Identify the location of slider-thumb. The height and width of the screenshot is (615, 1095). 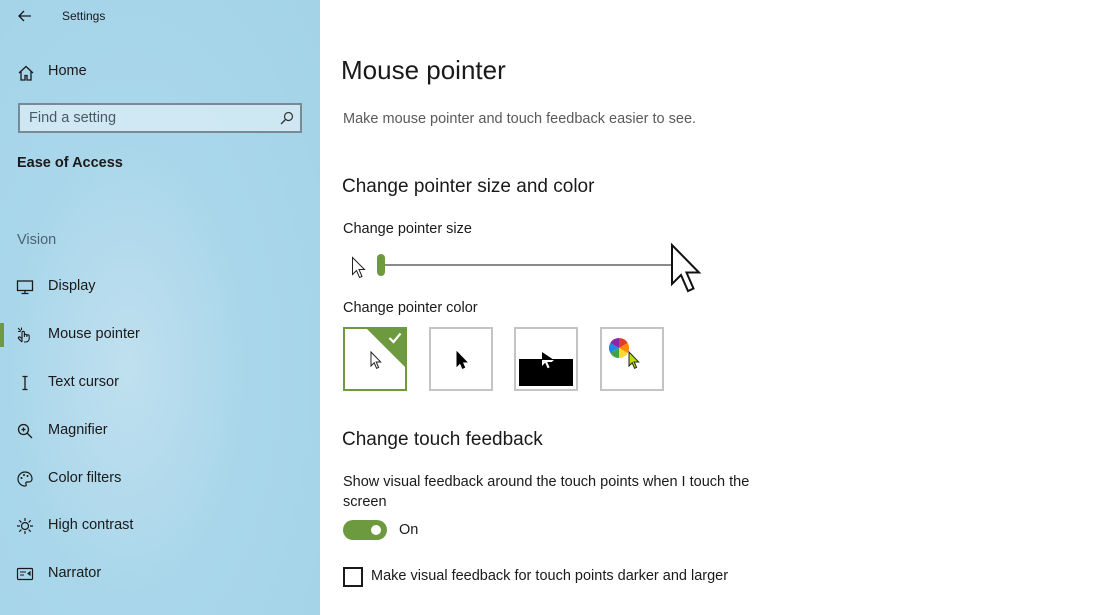
(381, 265).